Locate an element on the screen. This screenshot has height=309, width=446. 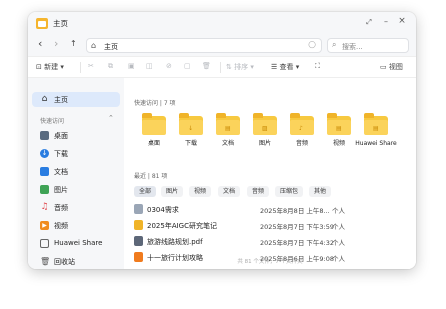
folder-music: ♪ 音频 is located at coordinates (302, 134).